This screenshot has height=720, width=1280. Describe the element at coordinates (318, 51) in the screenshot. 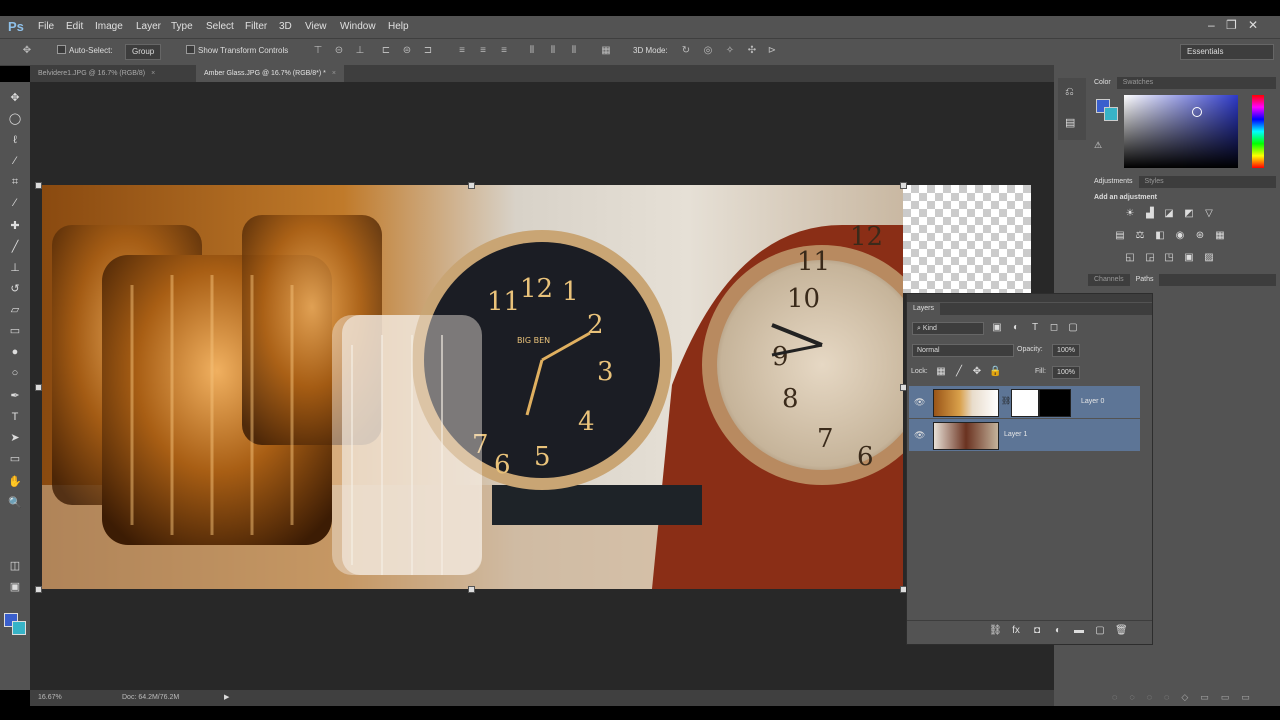

I see `align-top-icon: ⊤` at that location.